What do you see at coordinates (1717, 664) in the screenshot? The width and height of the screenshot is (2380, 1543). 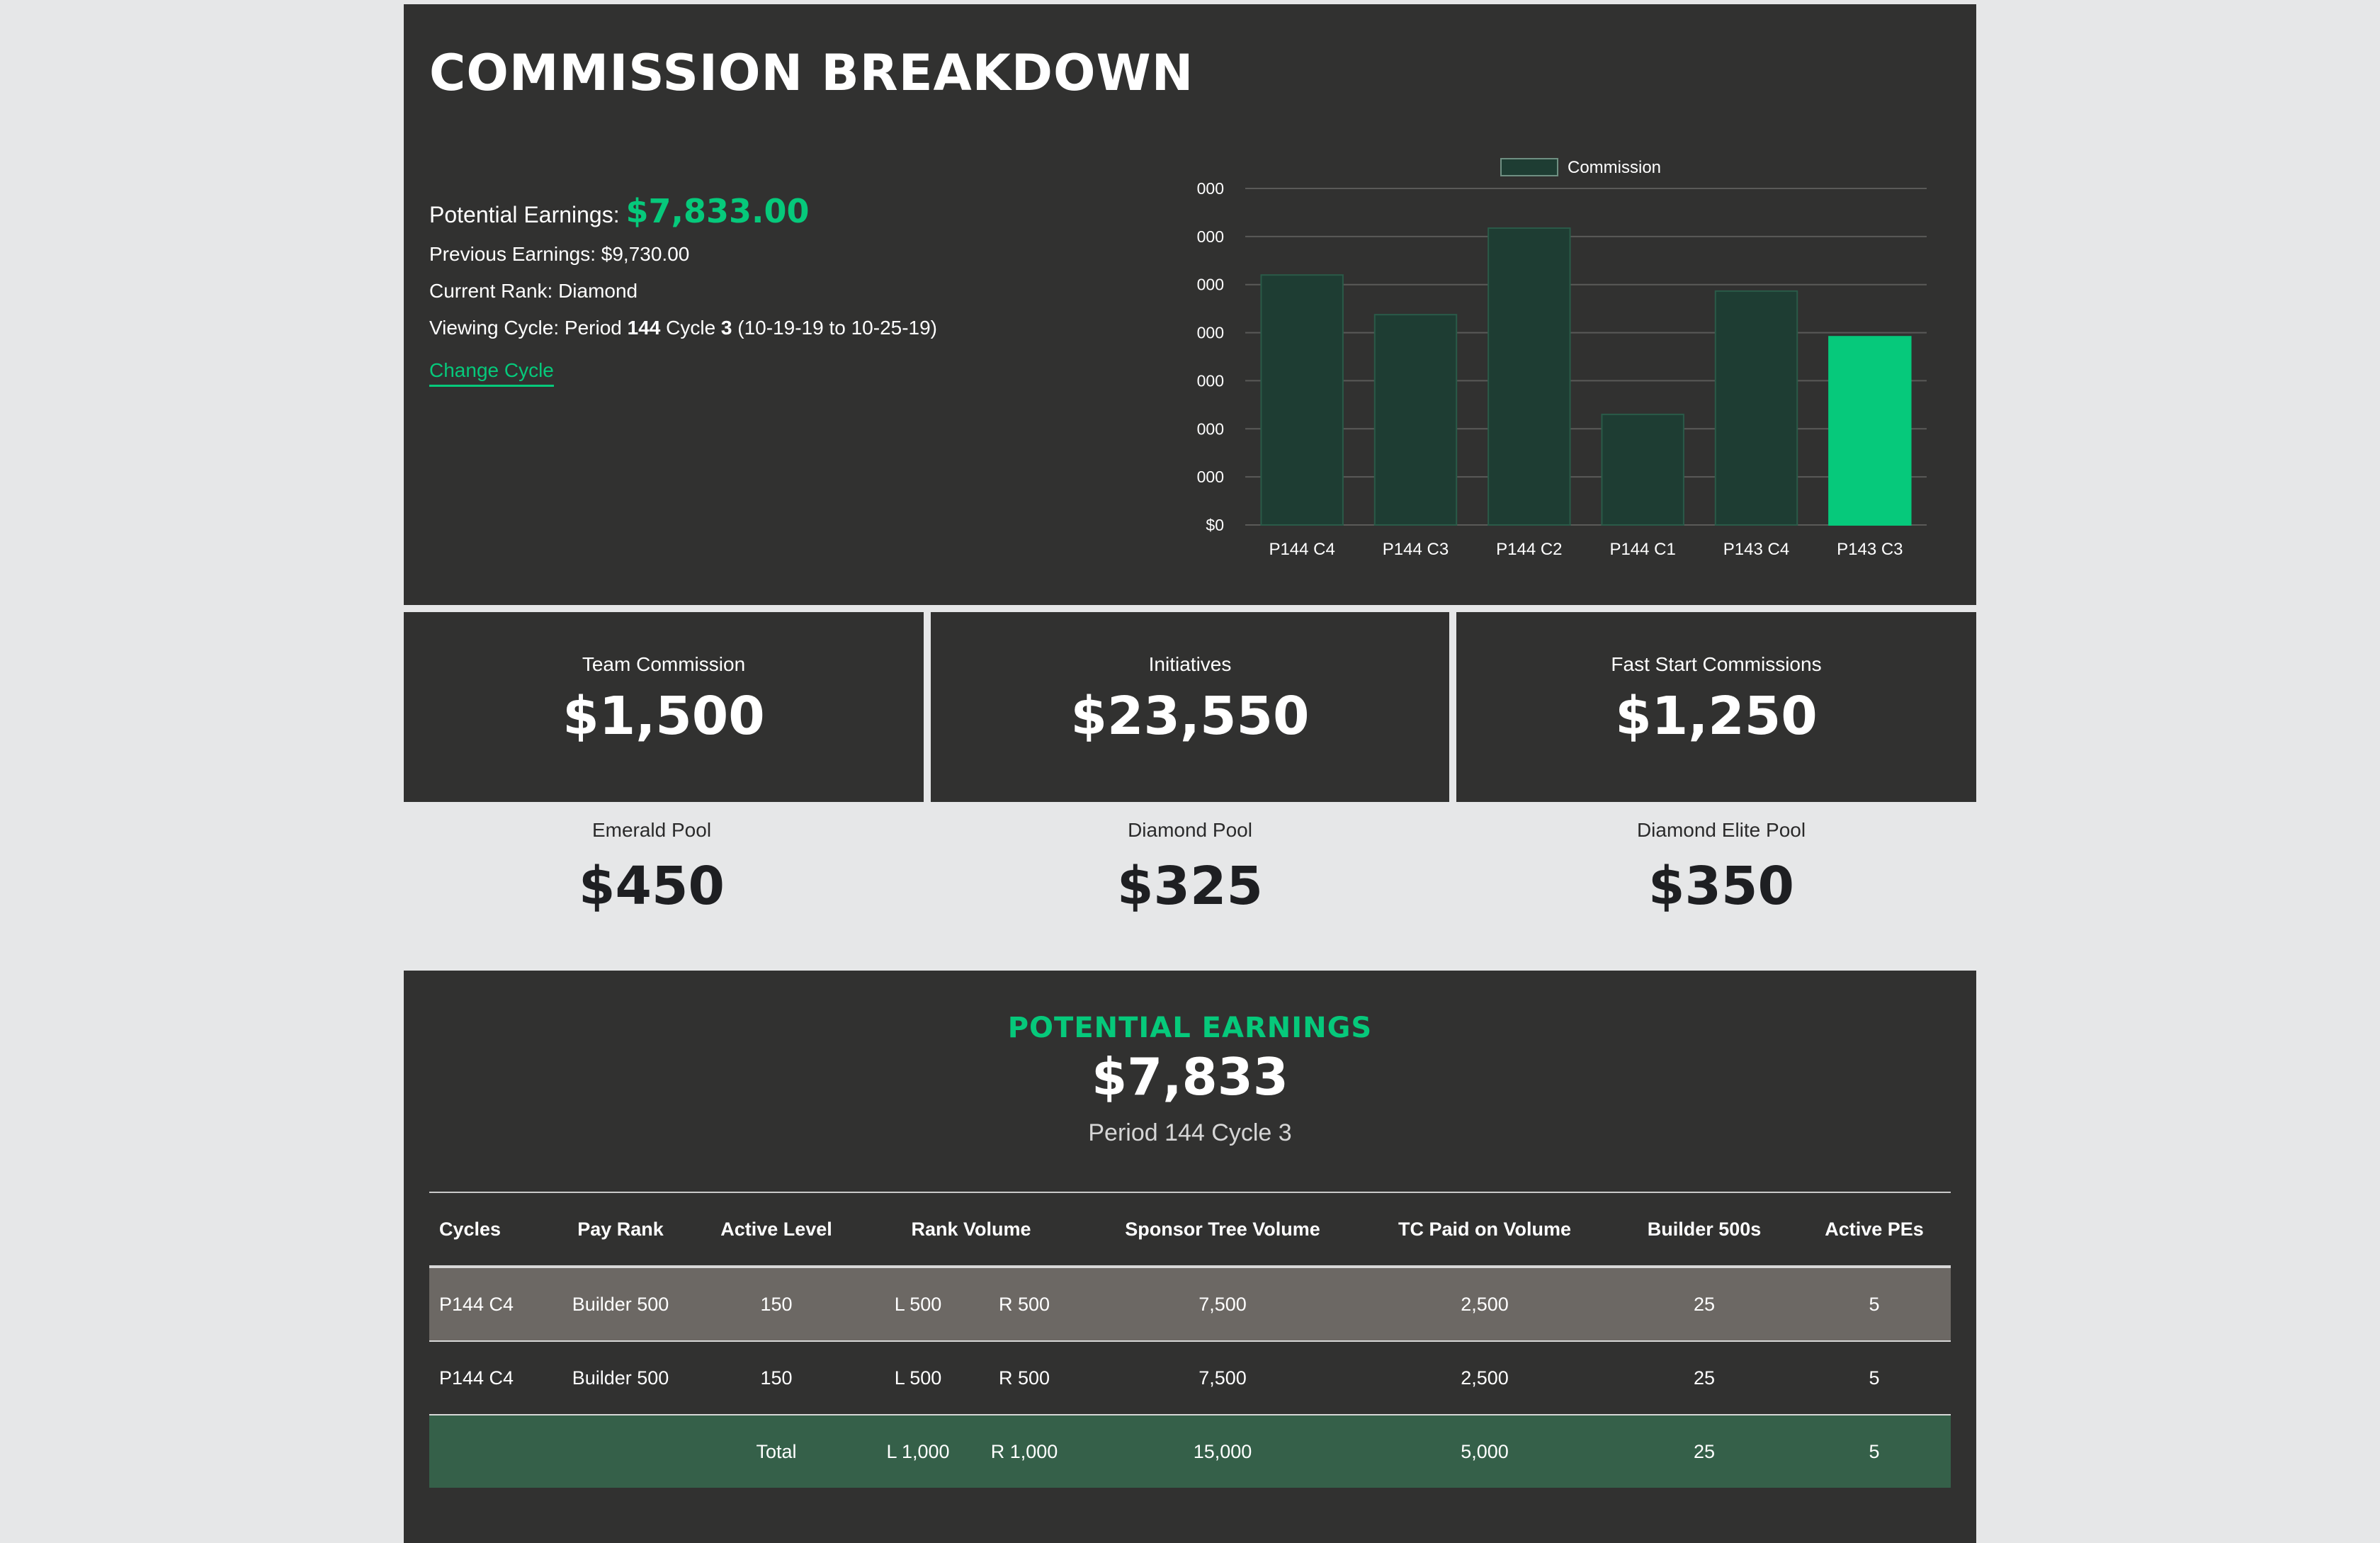 I see `fast-start-label: Fast Start Commissions` at bounding box center [1717, 664].